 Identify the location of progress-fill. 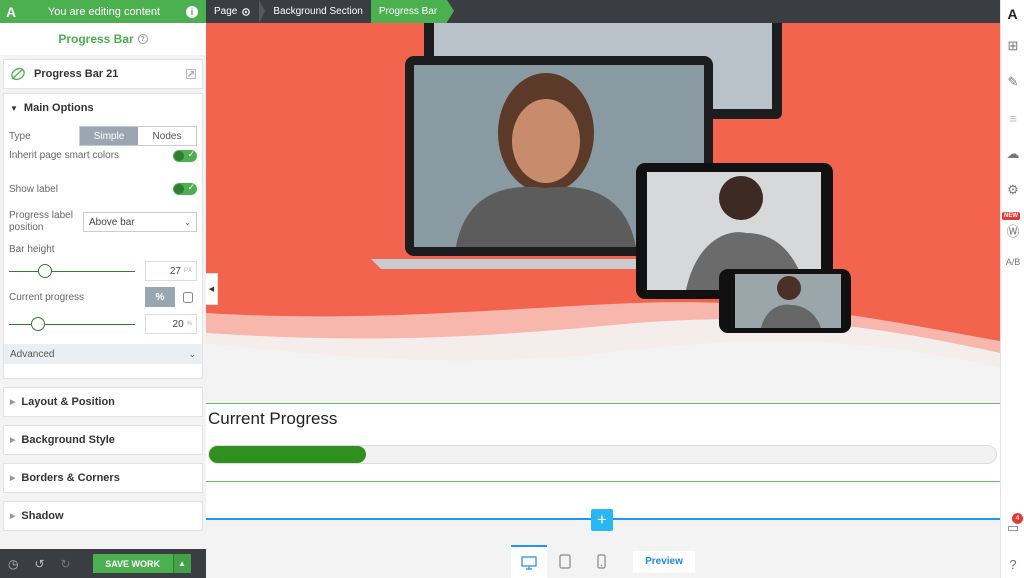
(287, 454).